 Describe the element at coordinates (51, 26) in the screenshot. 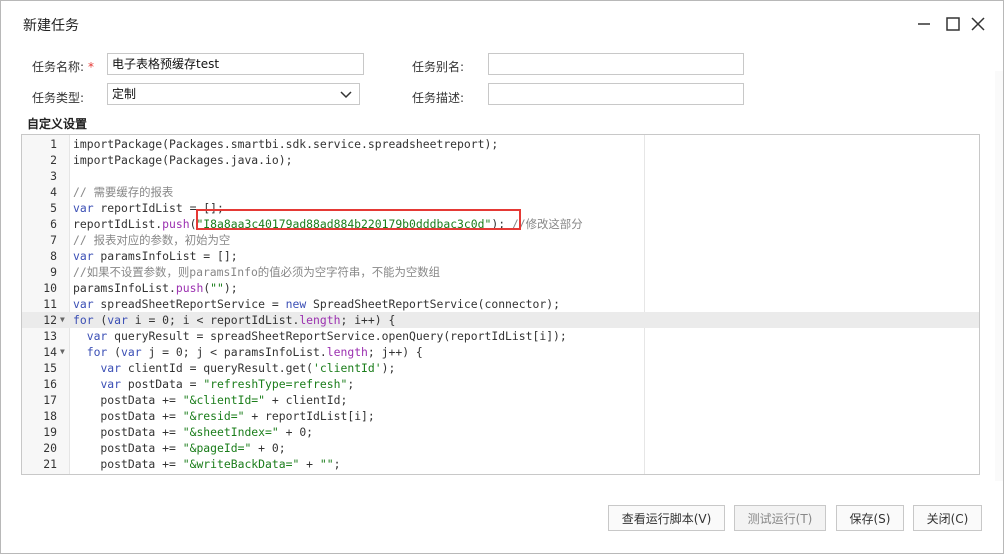

I see `dialog-title: 新建任务` at that location.